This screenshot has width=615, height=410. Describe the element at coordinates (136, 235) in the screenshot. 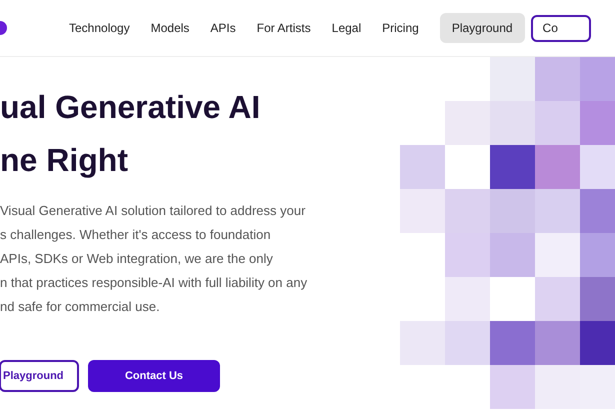

I see `hero-description: s challenges. Whether it's access to foundation` at that location.